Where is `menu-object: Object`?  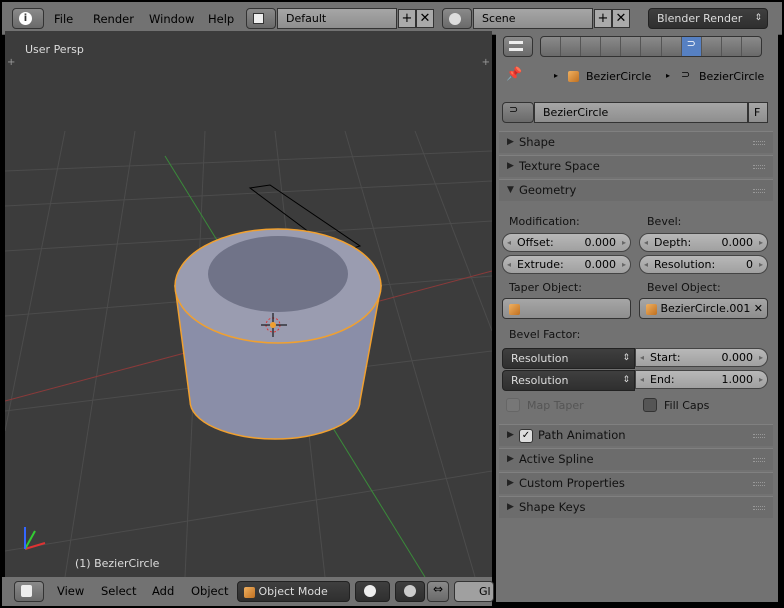
menu-object: Object is located at coordinates (209, 591).